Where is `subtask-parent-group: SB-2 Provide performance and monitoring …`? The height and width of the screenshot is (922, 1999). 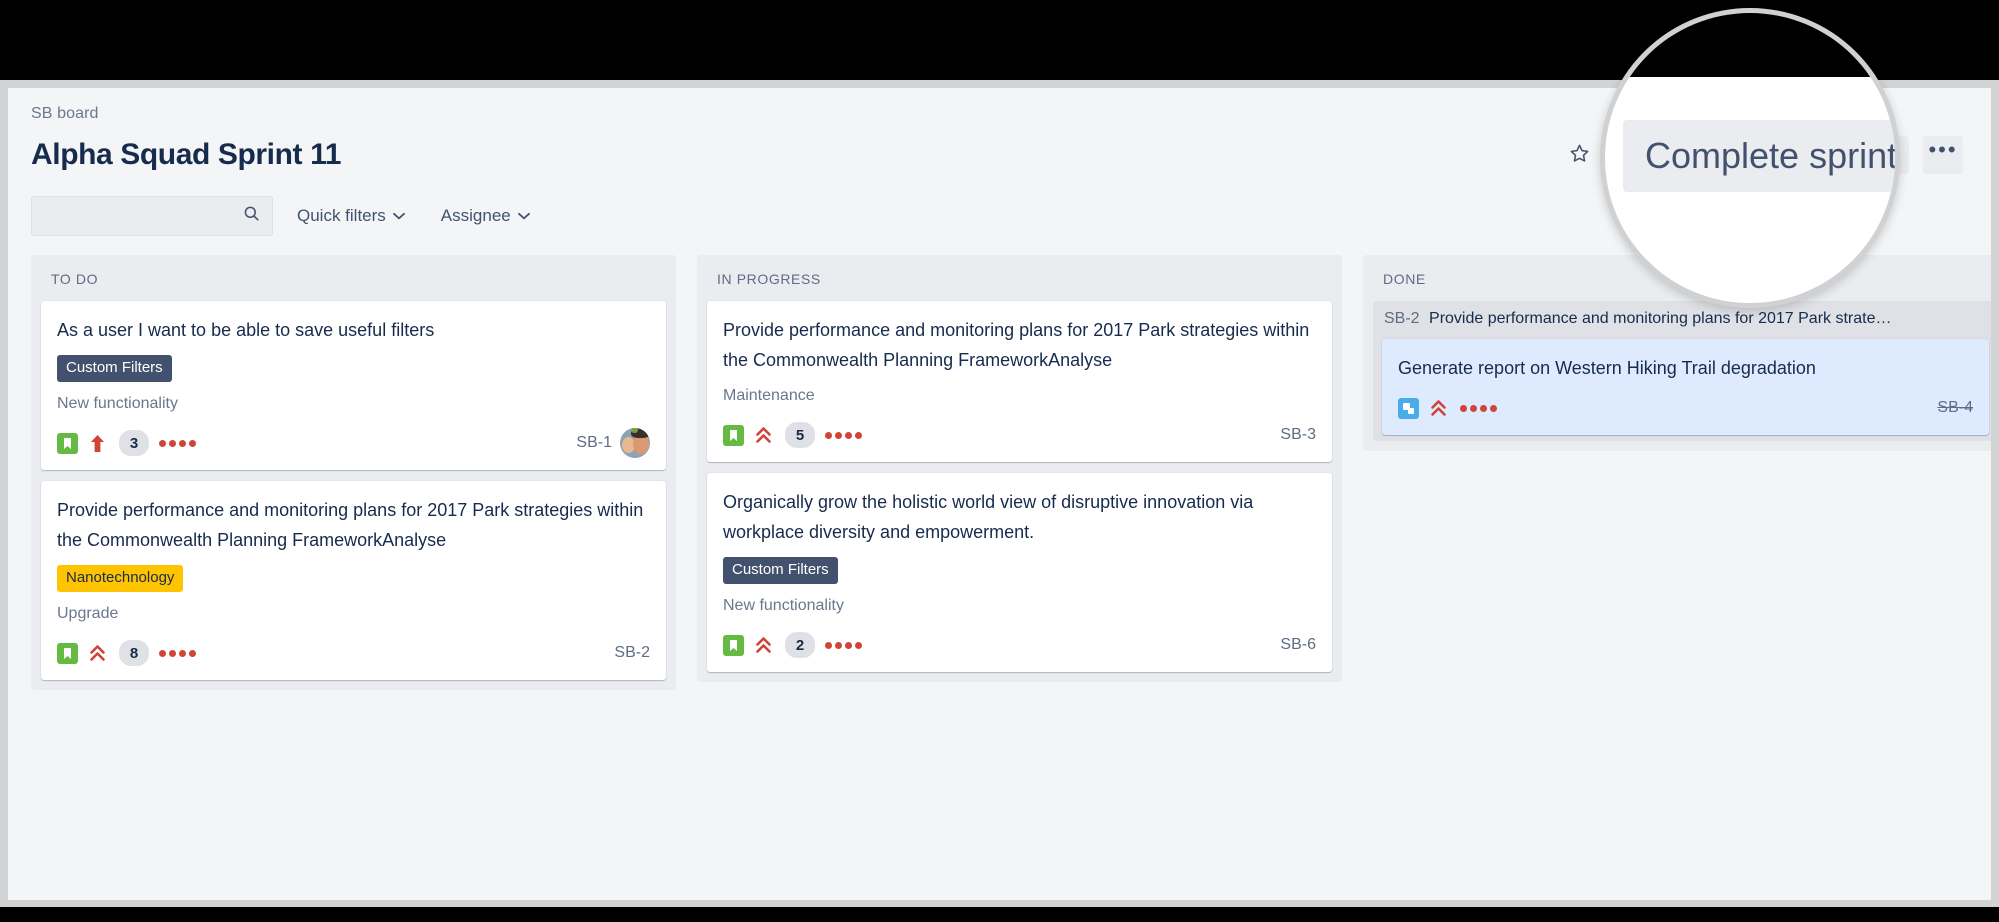
subtask-parent-group: SB-2 Provide performance and monitoring … is located at coordinates (1682, 371).